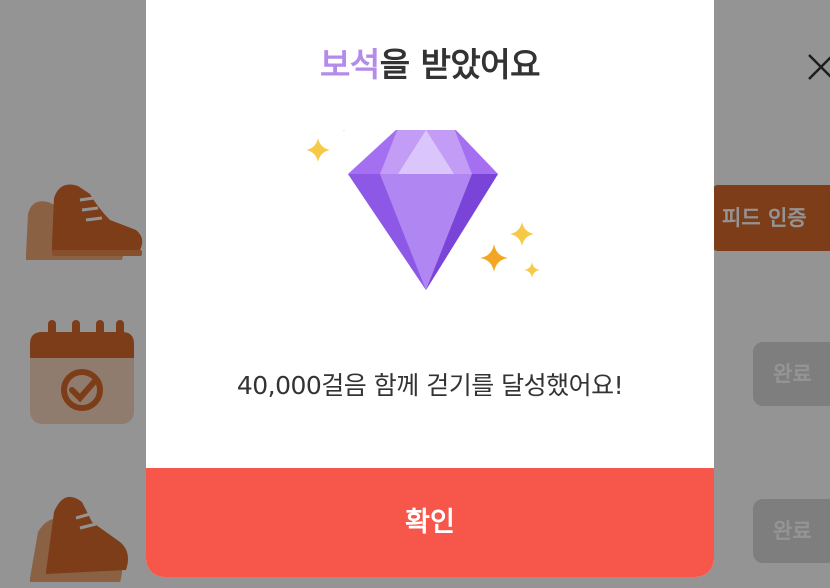 This screenshot has height=588, width=830. Describe the element at coordinates (423, 221) in the screenshot. I see `diamond-sparkle-icon` at that location.